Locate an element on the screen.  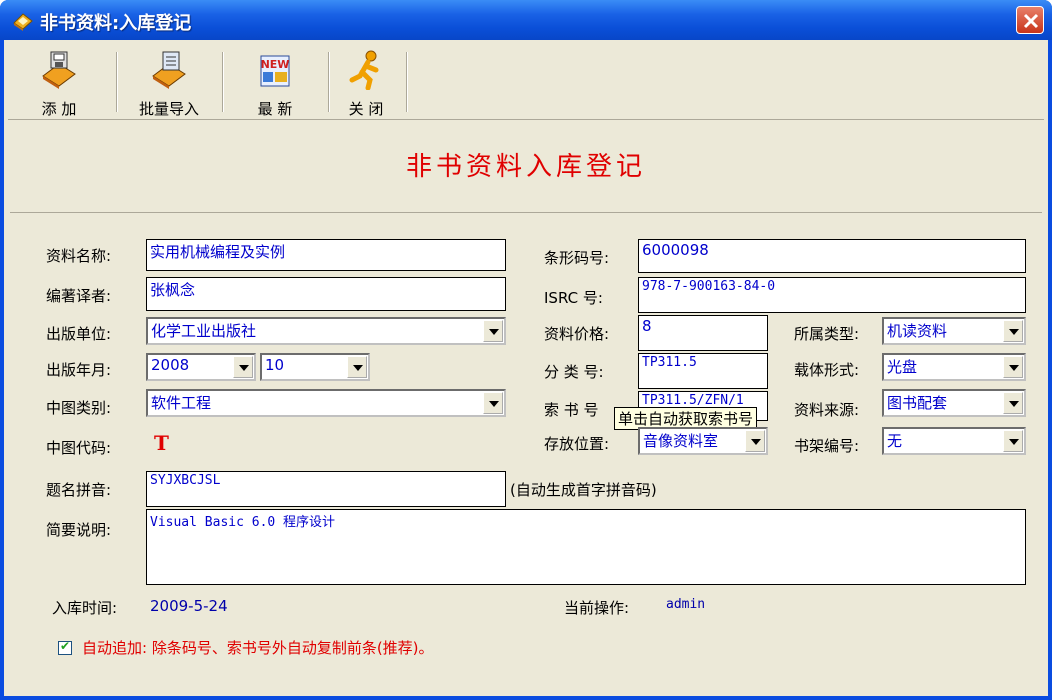
book-app-icon is located at coordinates (23, 22).